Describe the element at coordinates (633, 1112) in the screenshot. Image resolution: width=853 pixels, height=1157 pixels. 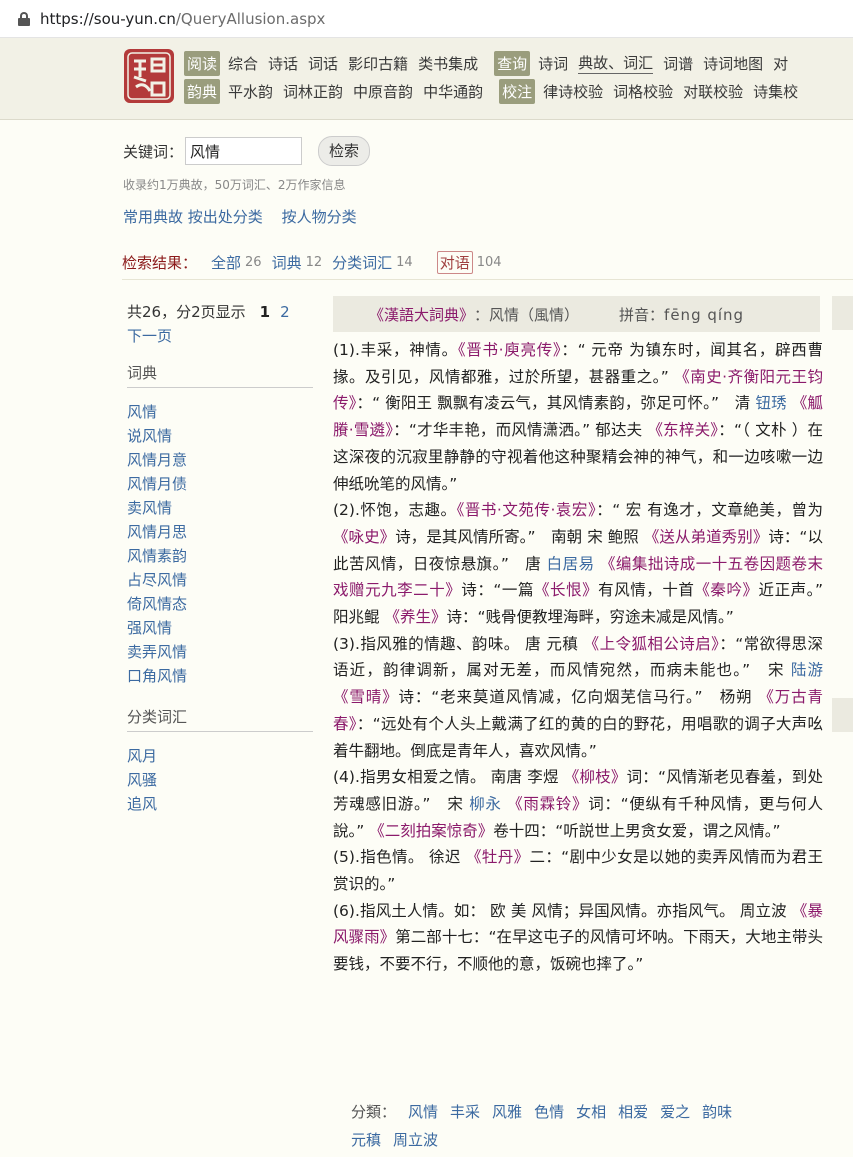
I see `category-tag-link: 相爱` at that location.